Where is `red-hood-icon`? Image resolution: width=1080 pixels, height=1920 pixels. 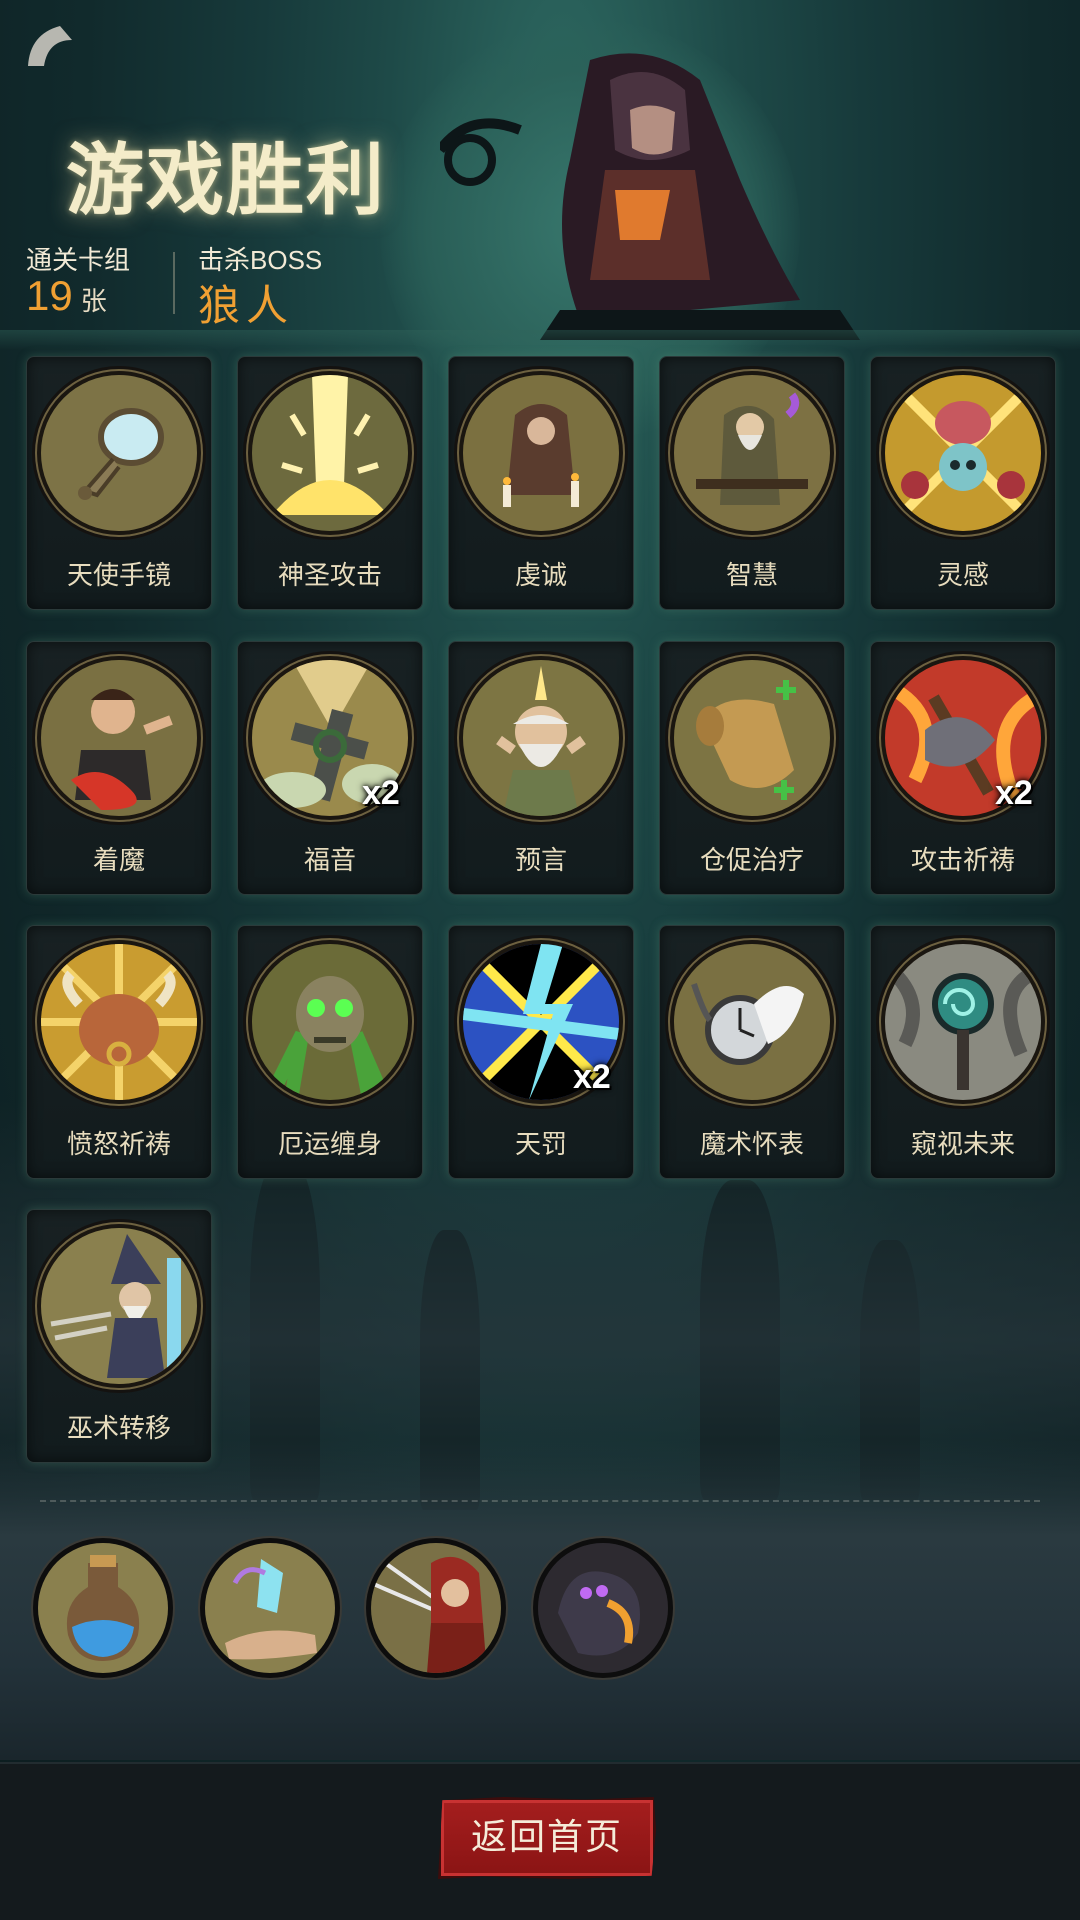 red-hood-icon is located at coordinates (436, 1608).